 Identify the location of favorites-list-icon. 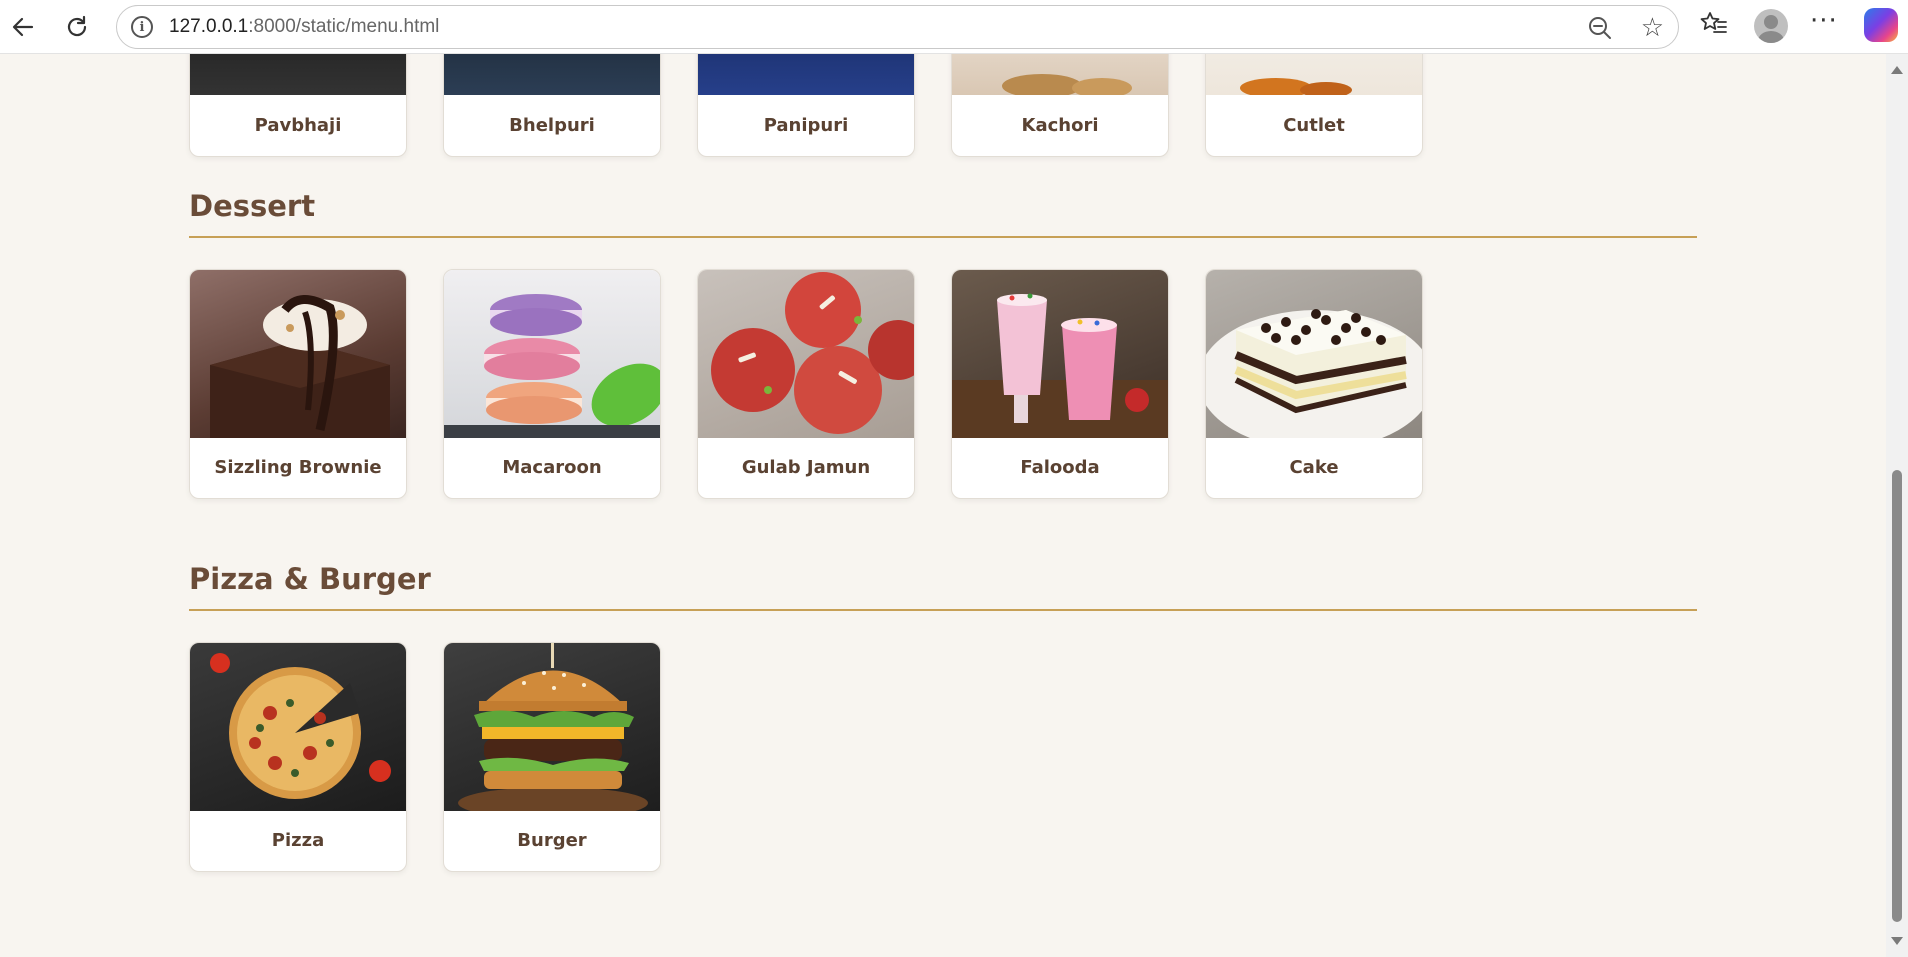
(1714, 27).